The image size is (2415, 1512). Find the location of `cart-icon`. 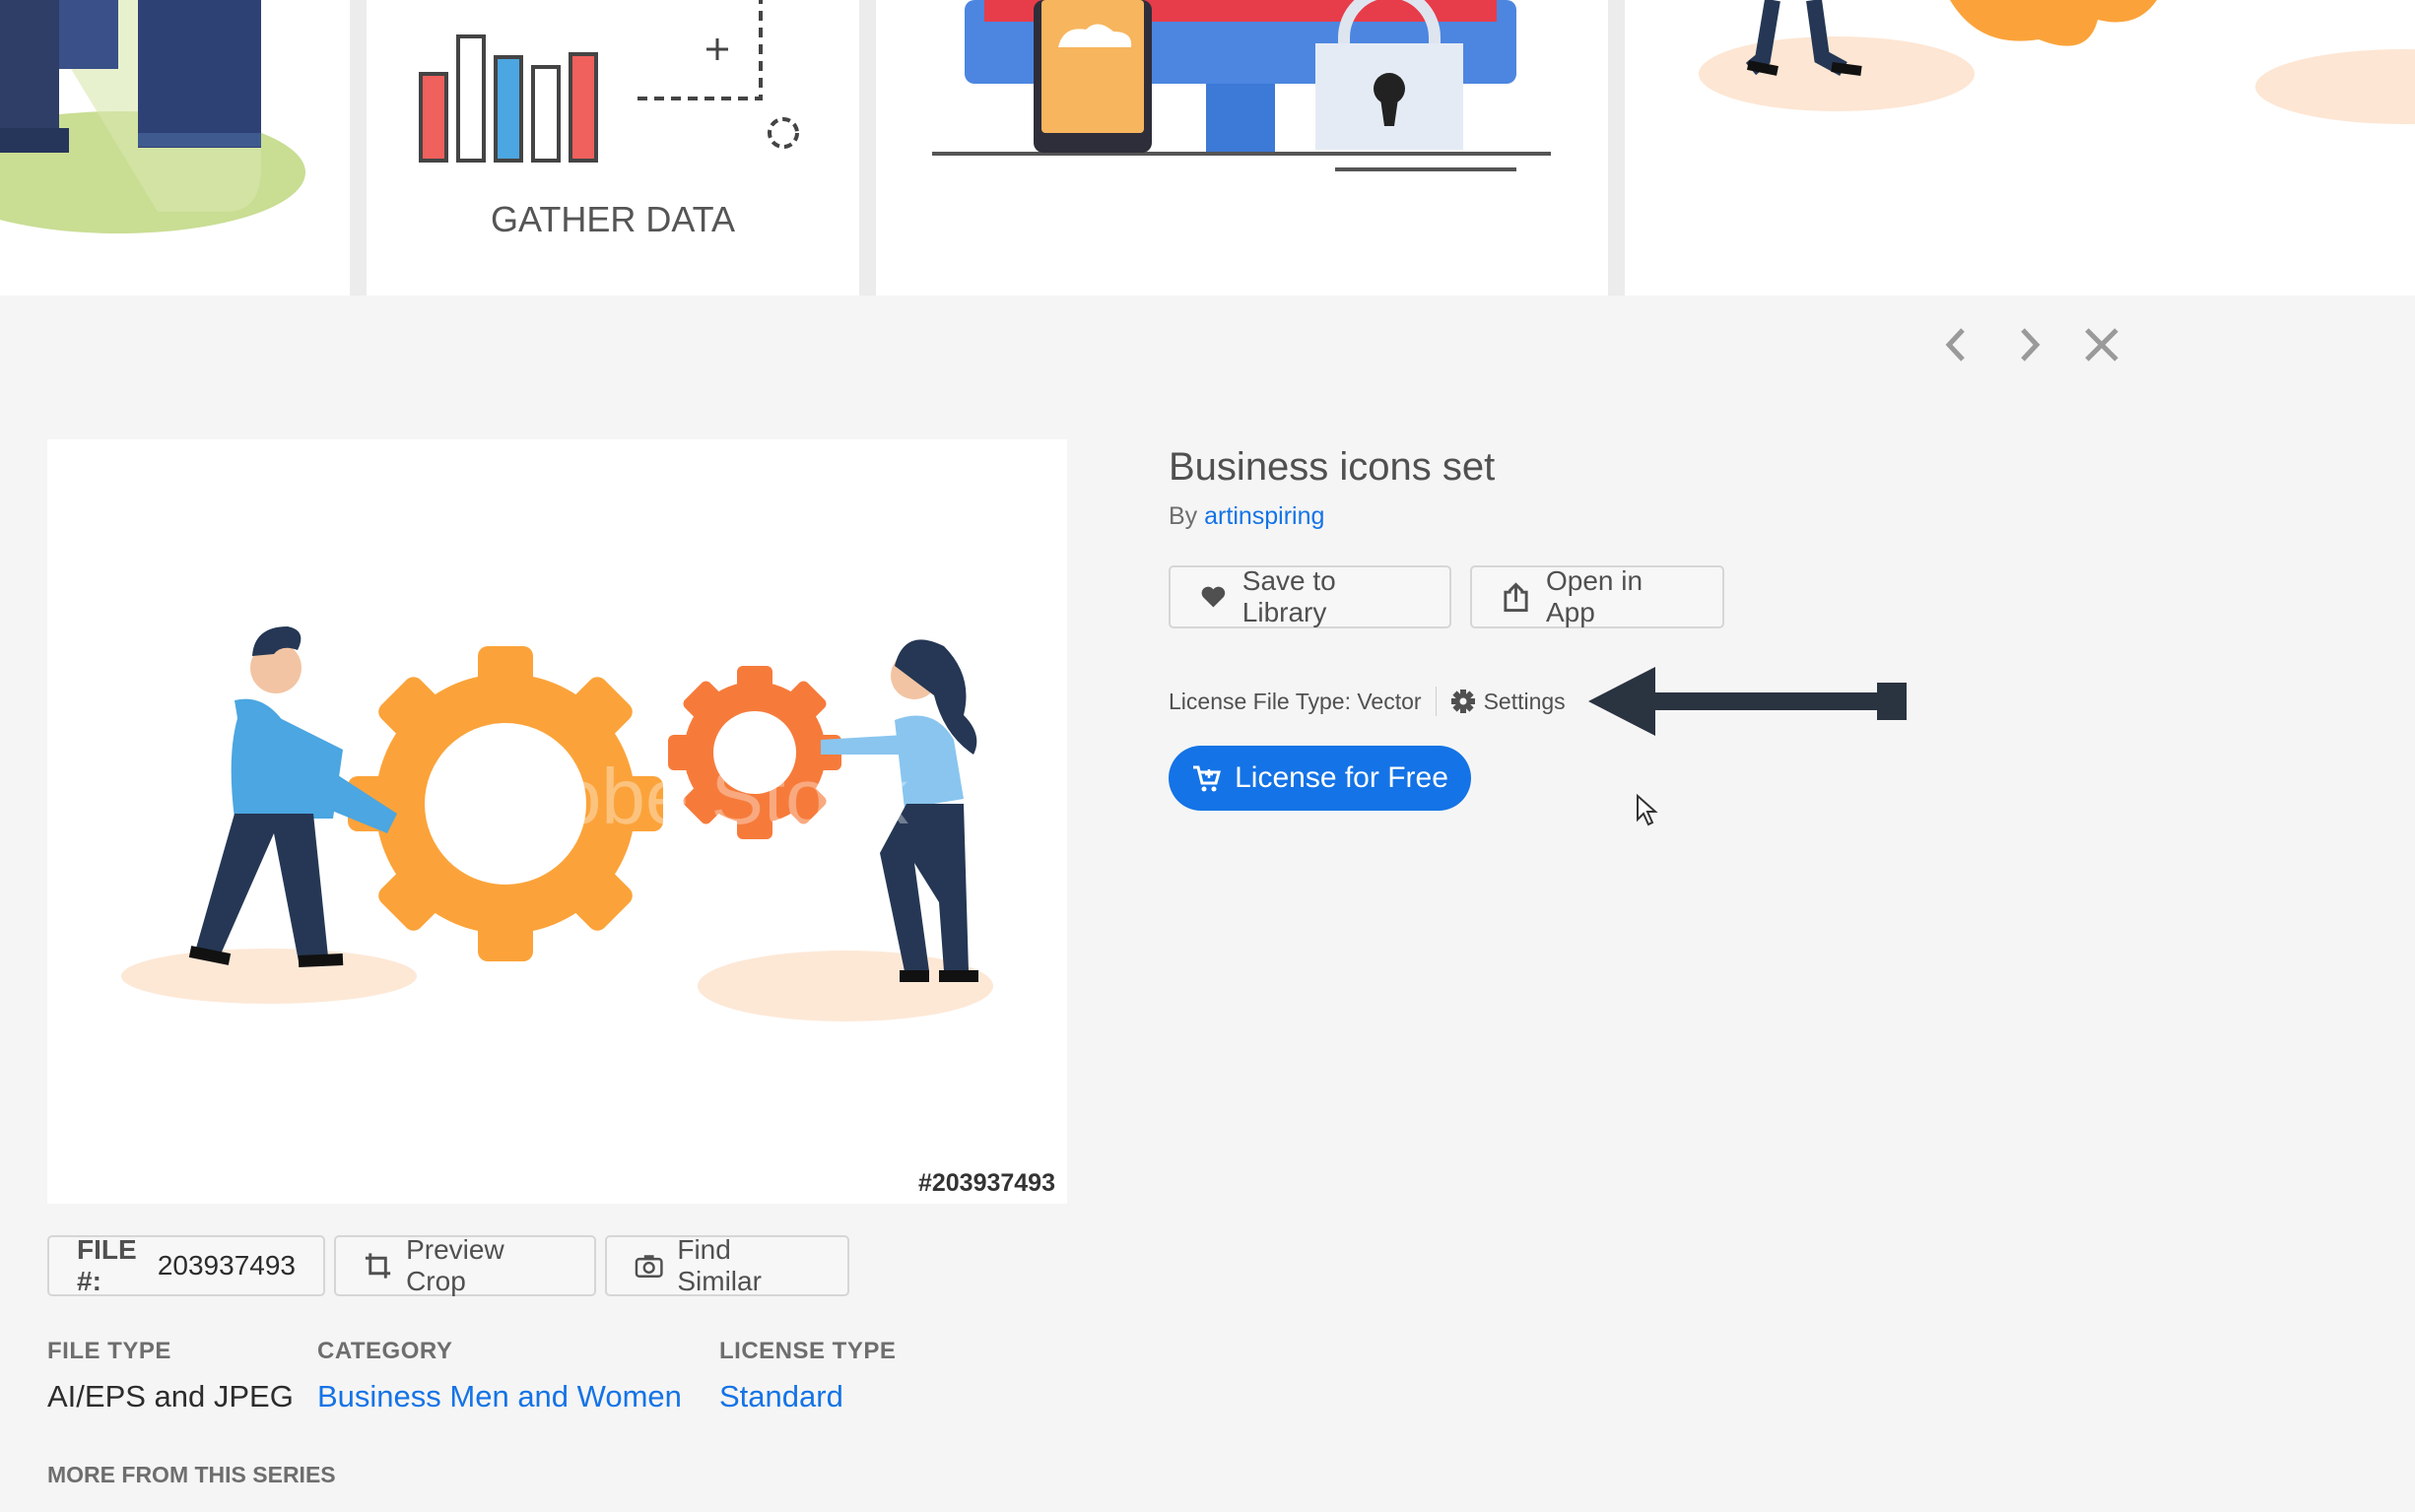

cart-icon is located at coordinates (1207, 778).